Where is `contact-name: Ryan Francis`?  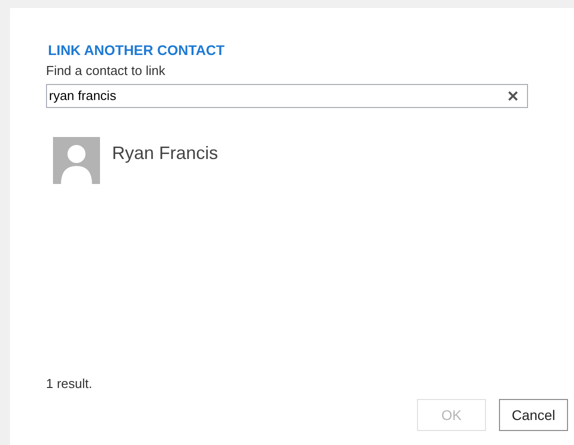
contact-name: Ryan Francis is located at coordinates (165, 153).